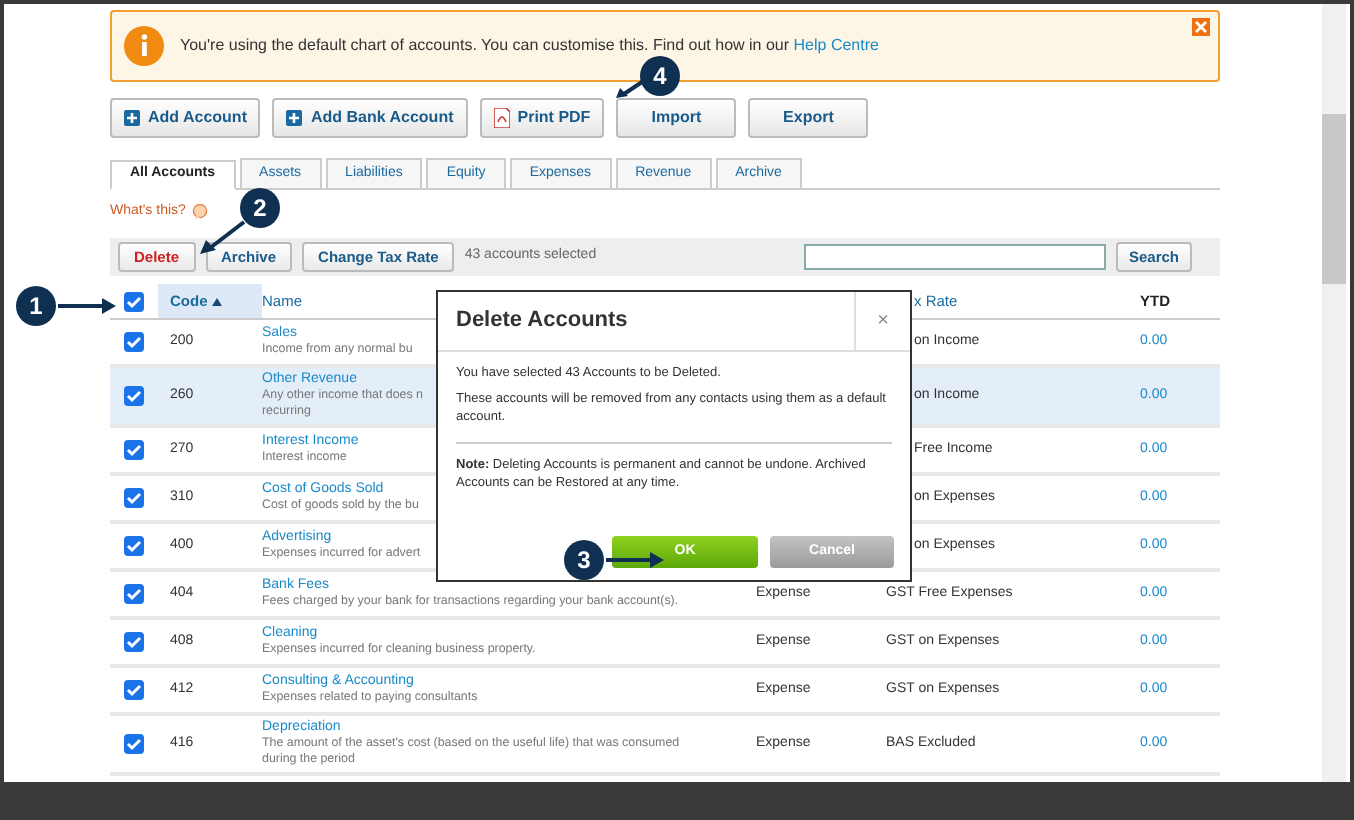  I want to click on step-marker: 2, so click(260, 208).